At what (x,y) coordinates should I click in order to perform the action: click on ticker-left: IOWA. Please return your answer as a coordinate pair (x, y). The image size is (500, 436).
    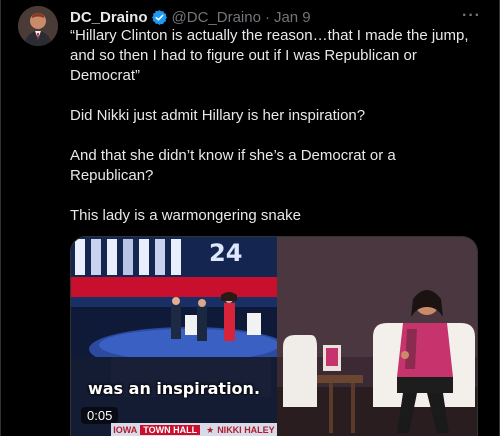
    Looking at the image, I should click on (125, 430).